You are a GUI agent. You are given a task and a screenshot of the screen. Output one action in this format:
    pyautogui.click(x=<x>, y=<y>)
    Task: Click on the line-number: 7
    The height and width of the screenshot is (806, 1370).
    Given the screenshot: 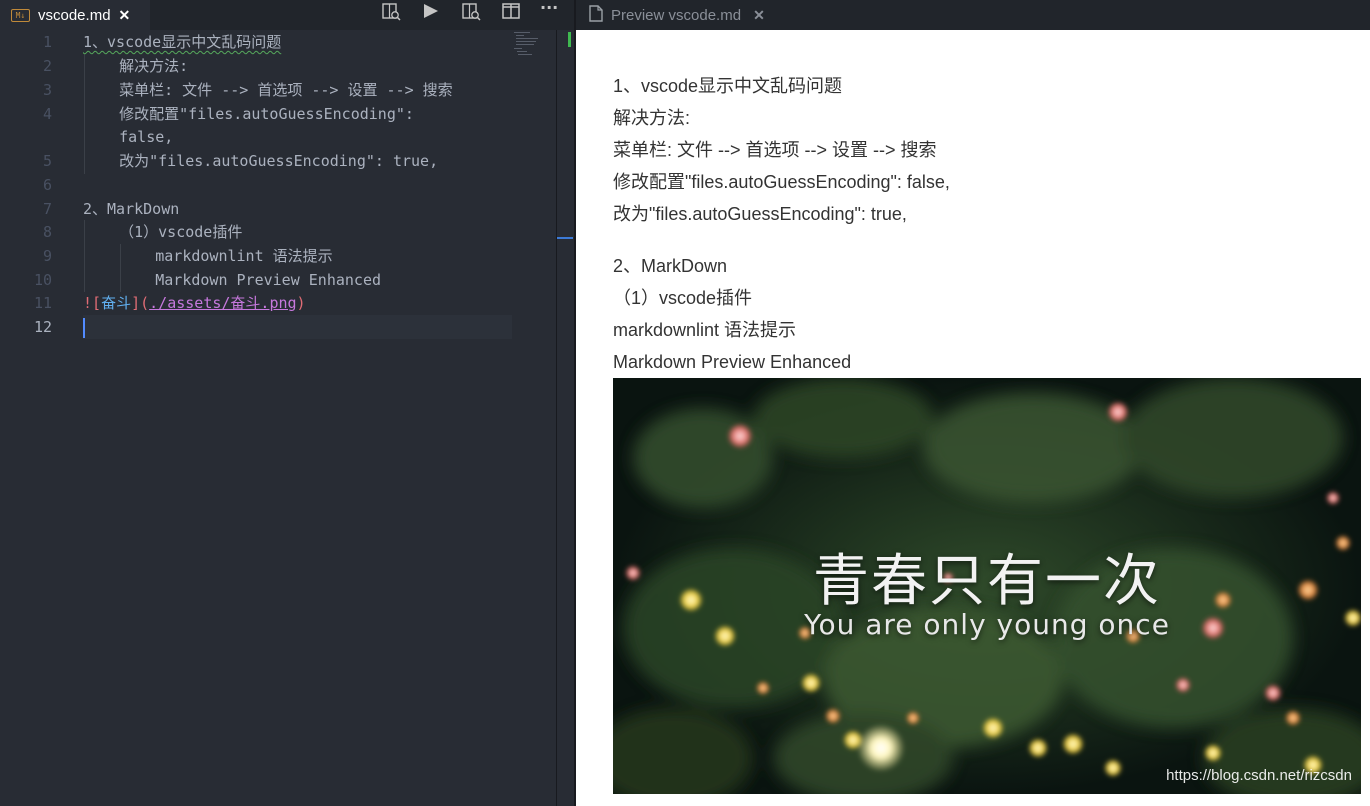 What is the action you would take?
    pyautogui.click(x=47, y=209)
    